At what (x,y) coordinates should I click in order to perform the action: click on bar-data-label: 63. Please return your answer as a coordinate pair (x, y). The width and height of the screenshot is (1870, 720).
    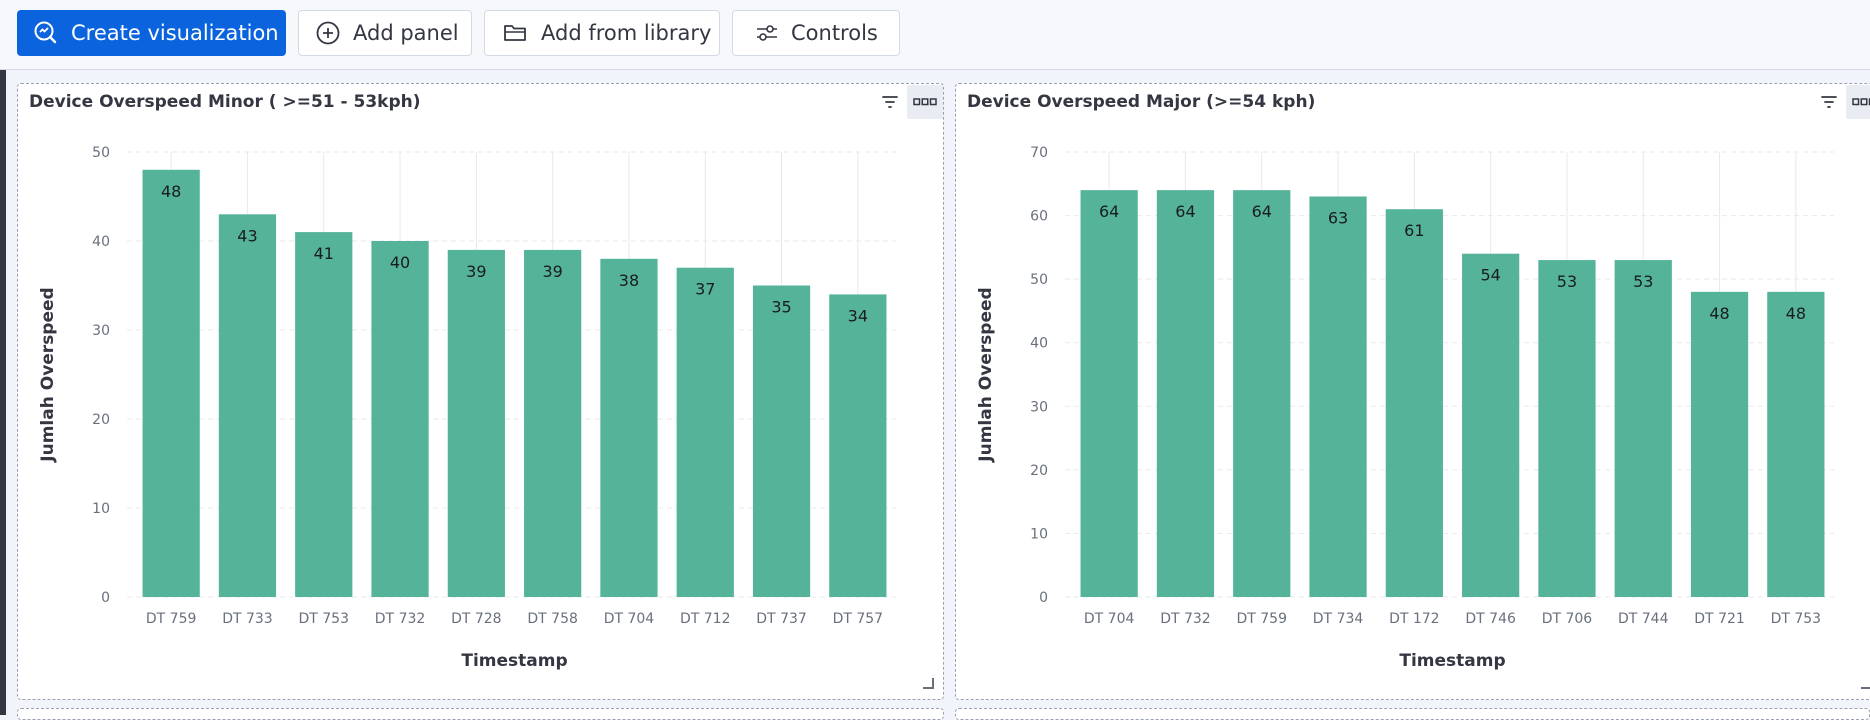
    Looking at the image, I should click on (1338, 218).